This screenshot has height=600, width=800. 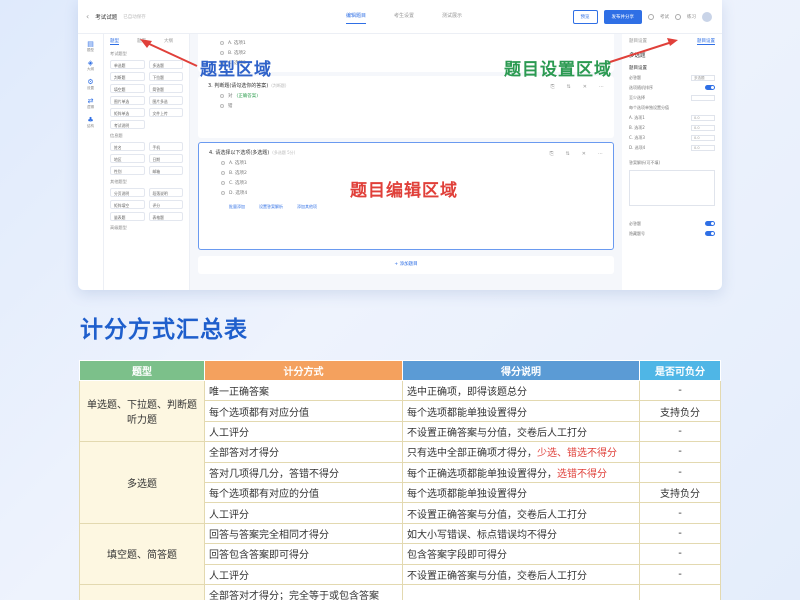 What do you see at coordinates (165, 192) in the screenshot?
I see `type-chip: 段落说明` at bounding box center [165, 192].